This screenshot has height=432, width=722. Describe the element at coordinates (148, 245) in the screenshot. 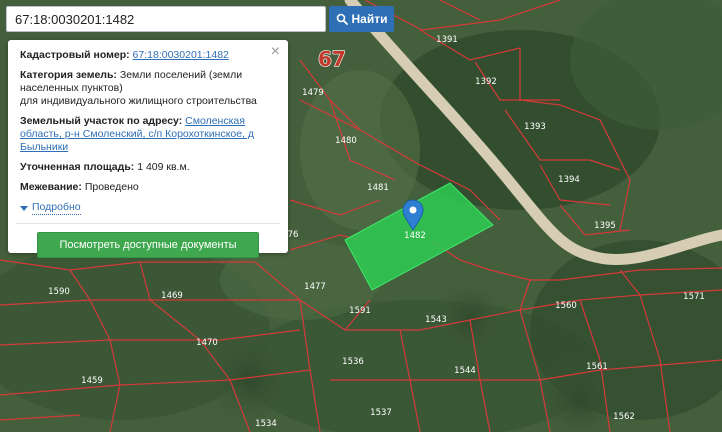

I see `view-documents-button: Посмотреть доступные документы` at that location.